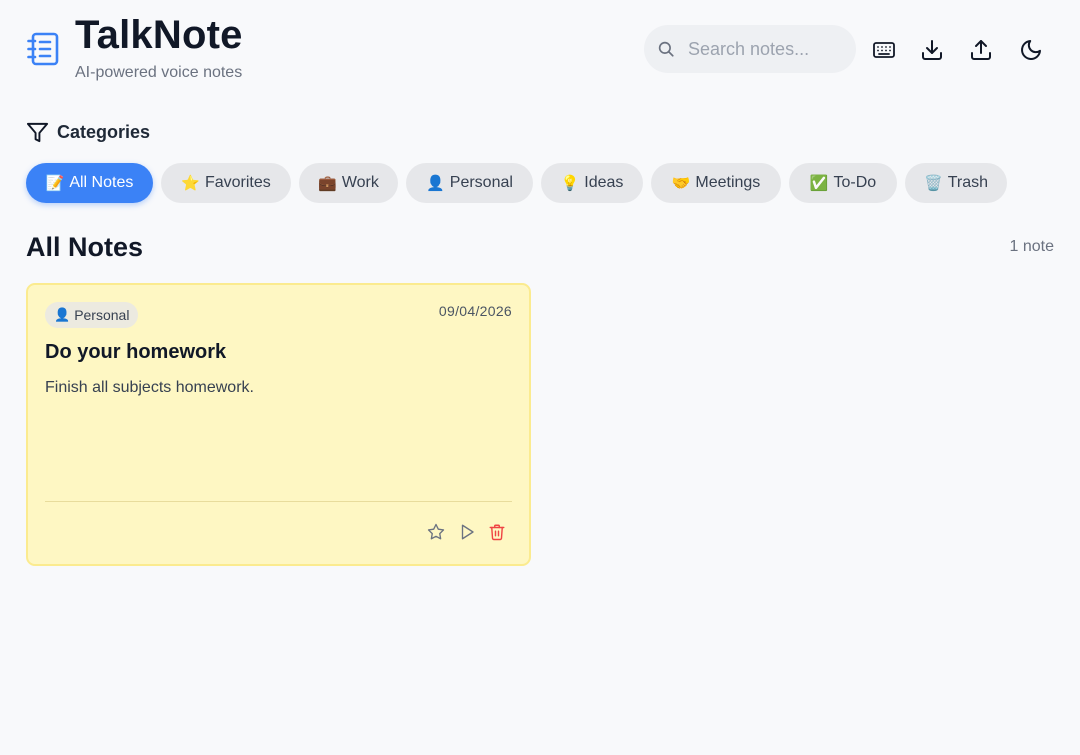  I want to click on upload-icon, so click(981, 50).